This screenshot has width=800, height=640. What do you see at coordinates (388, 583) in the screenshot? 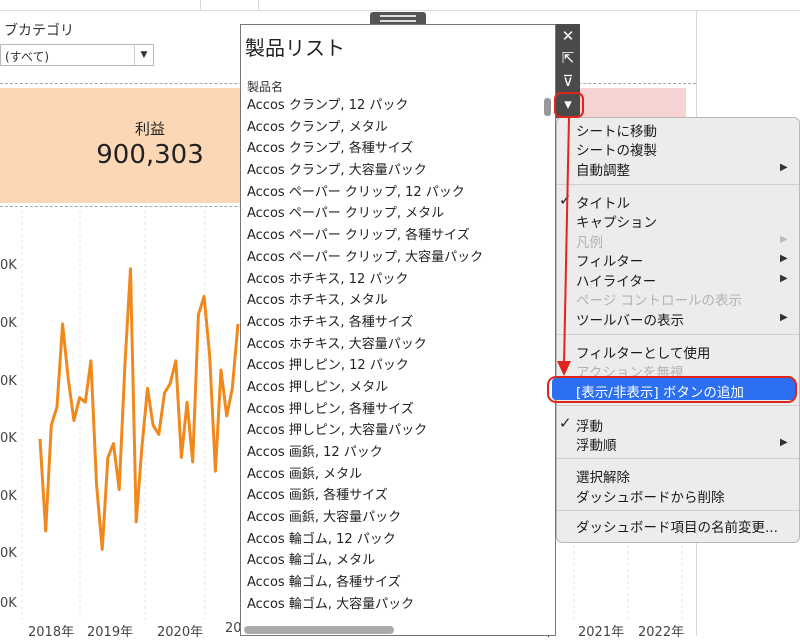
I see `list-item: Accos 輪ゴム, 各種サイズ` at bounding box center [388, 583].